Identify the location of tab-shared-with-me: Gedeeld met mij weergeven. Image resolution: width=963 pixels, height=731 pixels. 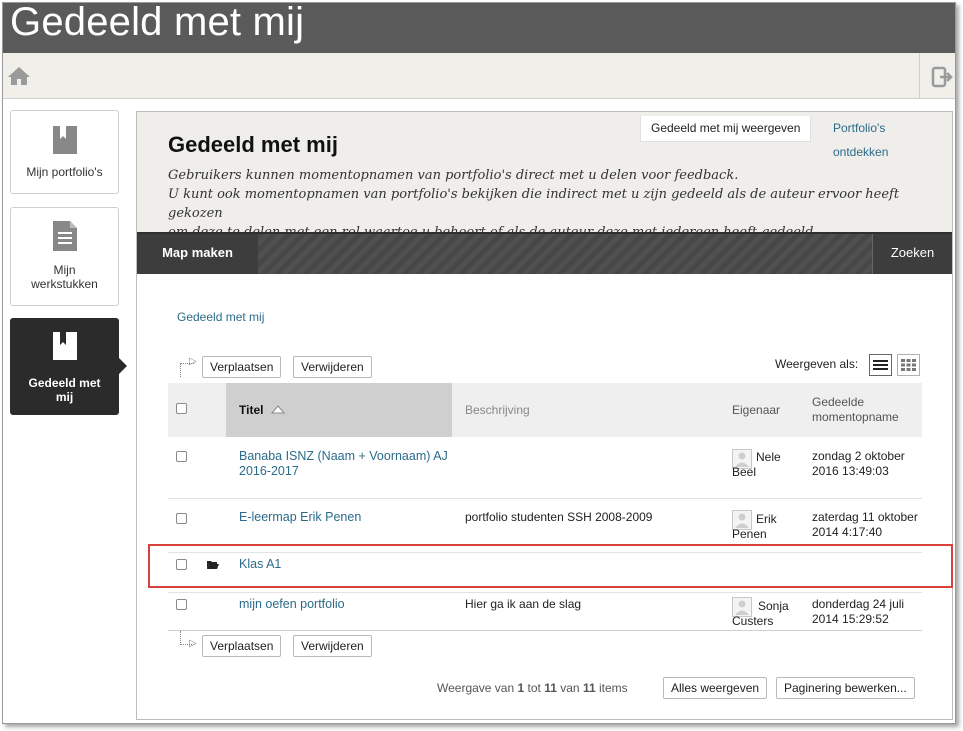
(726, 129).